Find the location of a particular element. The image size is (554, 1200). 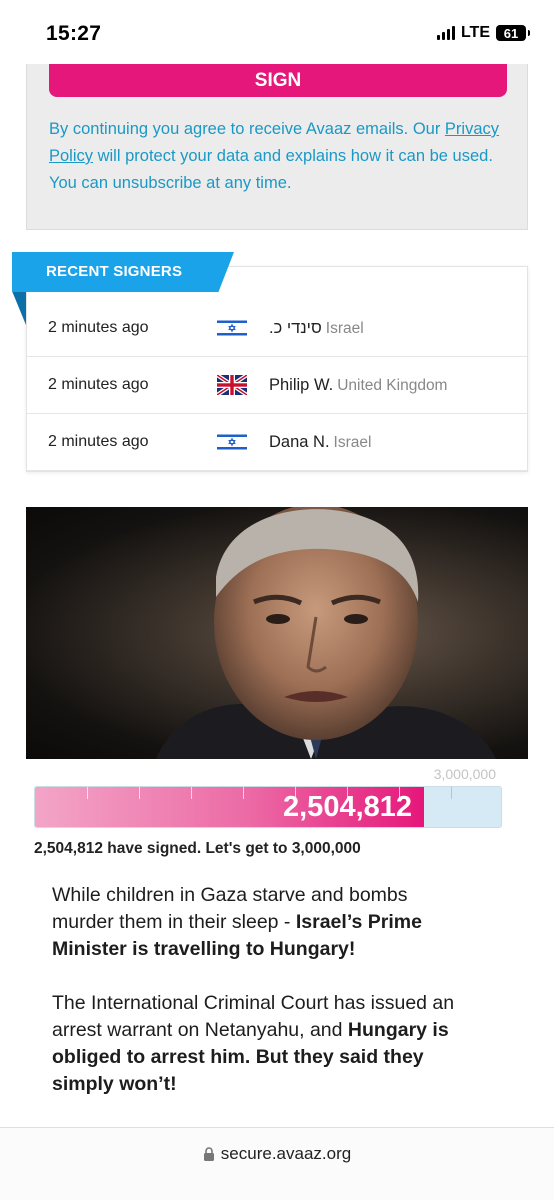

signer-name: Philip W. is located at coordinates (301, 384).